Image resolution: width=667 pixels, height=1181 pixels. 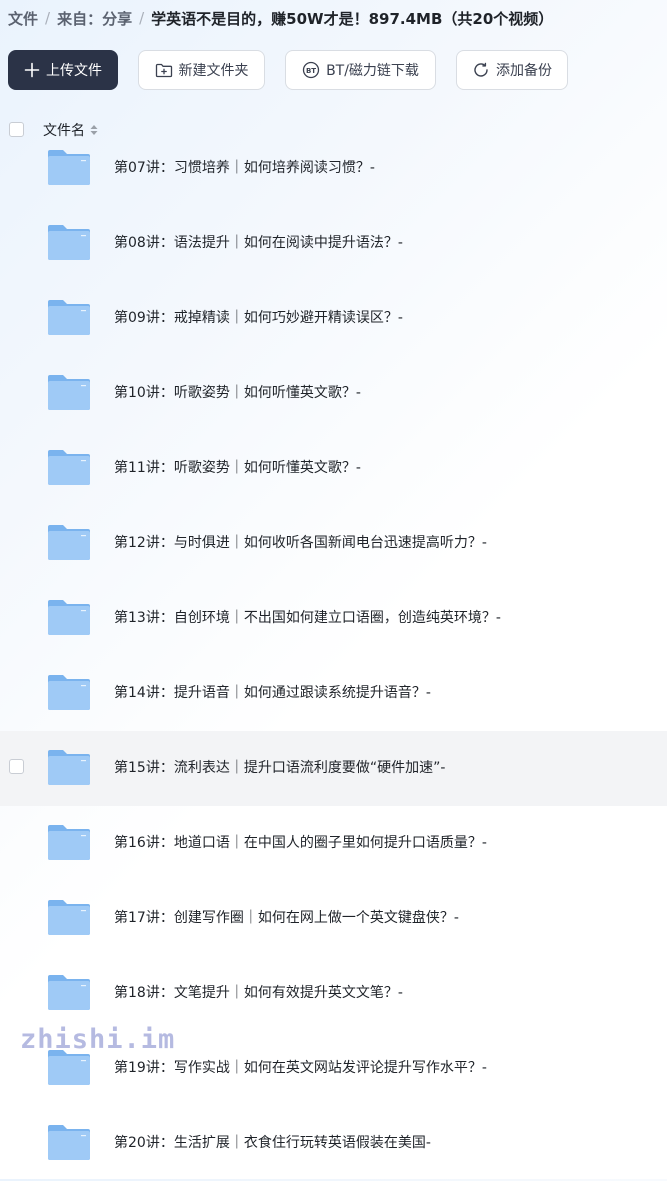 What do you see at coordinates (98, 1039) in the screenshot?
I see `watermark: zhishi.im` at bounding box center [98, 1039].